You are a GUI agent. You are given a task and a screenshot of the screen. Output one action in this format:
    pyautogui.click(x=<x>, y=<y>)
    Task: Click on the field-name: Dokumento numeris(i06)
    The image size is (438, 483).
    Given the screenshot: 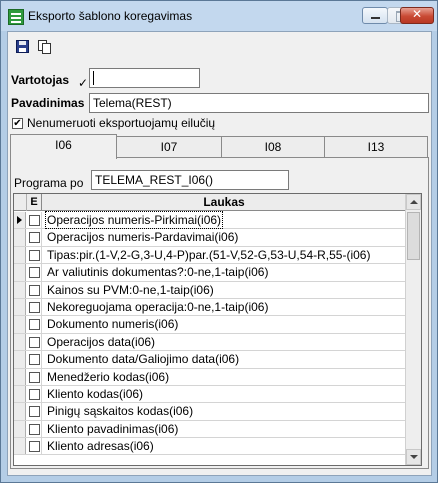 What is the action you would take?
    pyautogui.click(x=112, y=324)
    